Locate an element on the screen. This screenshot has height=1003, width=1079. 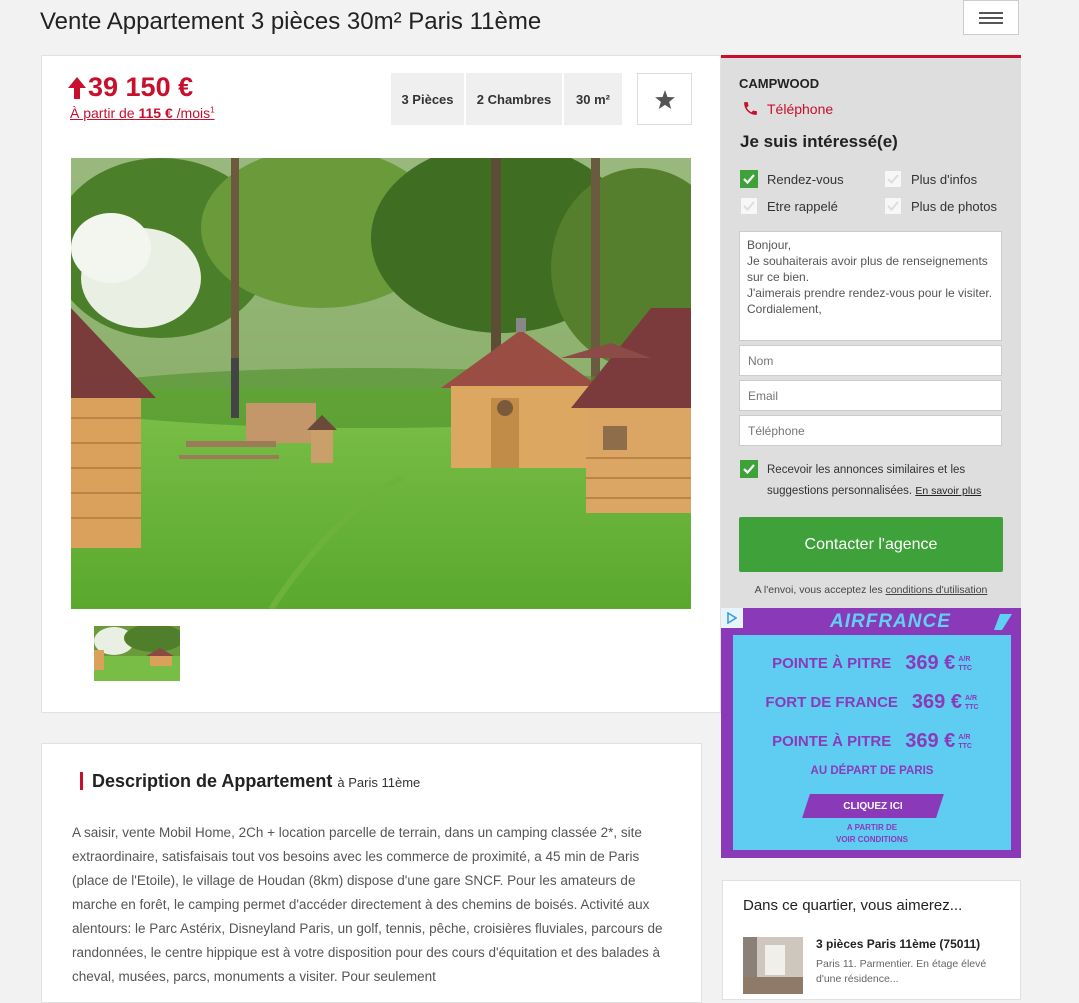
monthly-payment-link: À partir de 115 € /mois1 is located at coordinates (142, 113).